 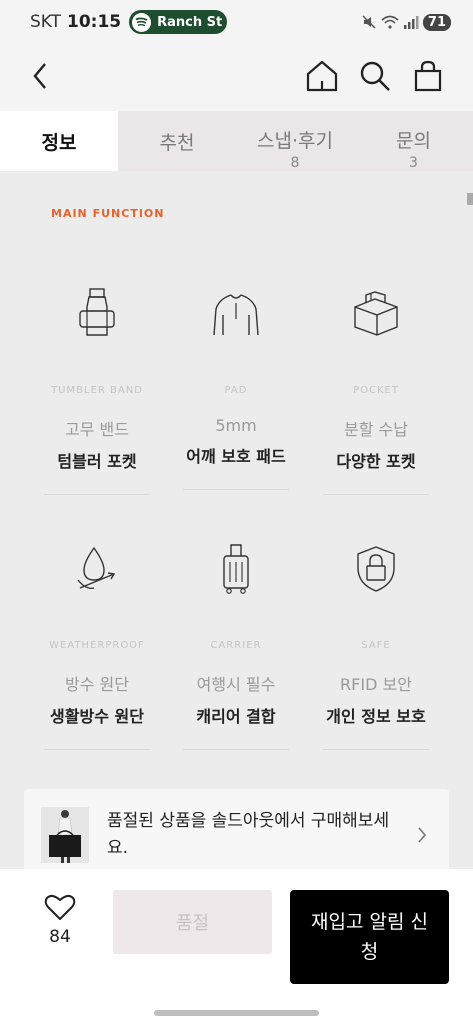 I want to click on clock: 10:15, so click(x=94, y=22).